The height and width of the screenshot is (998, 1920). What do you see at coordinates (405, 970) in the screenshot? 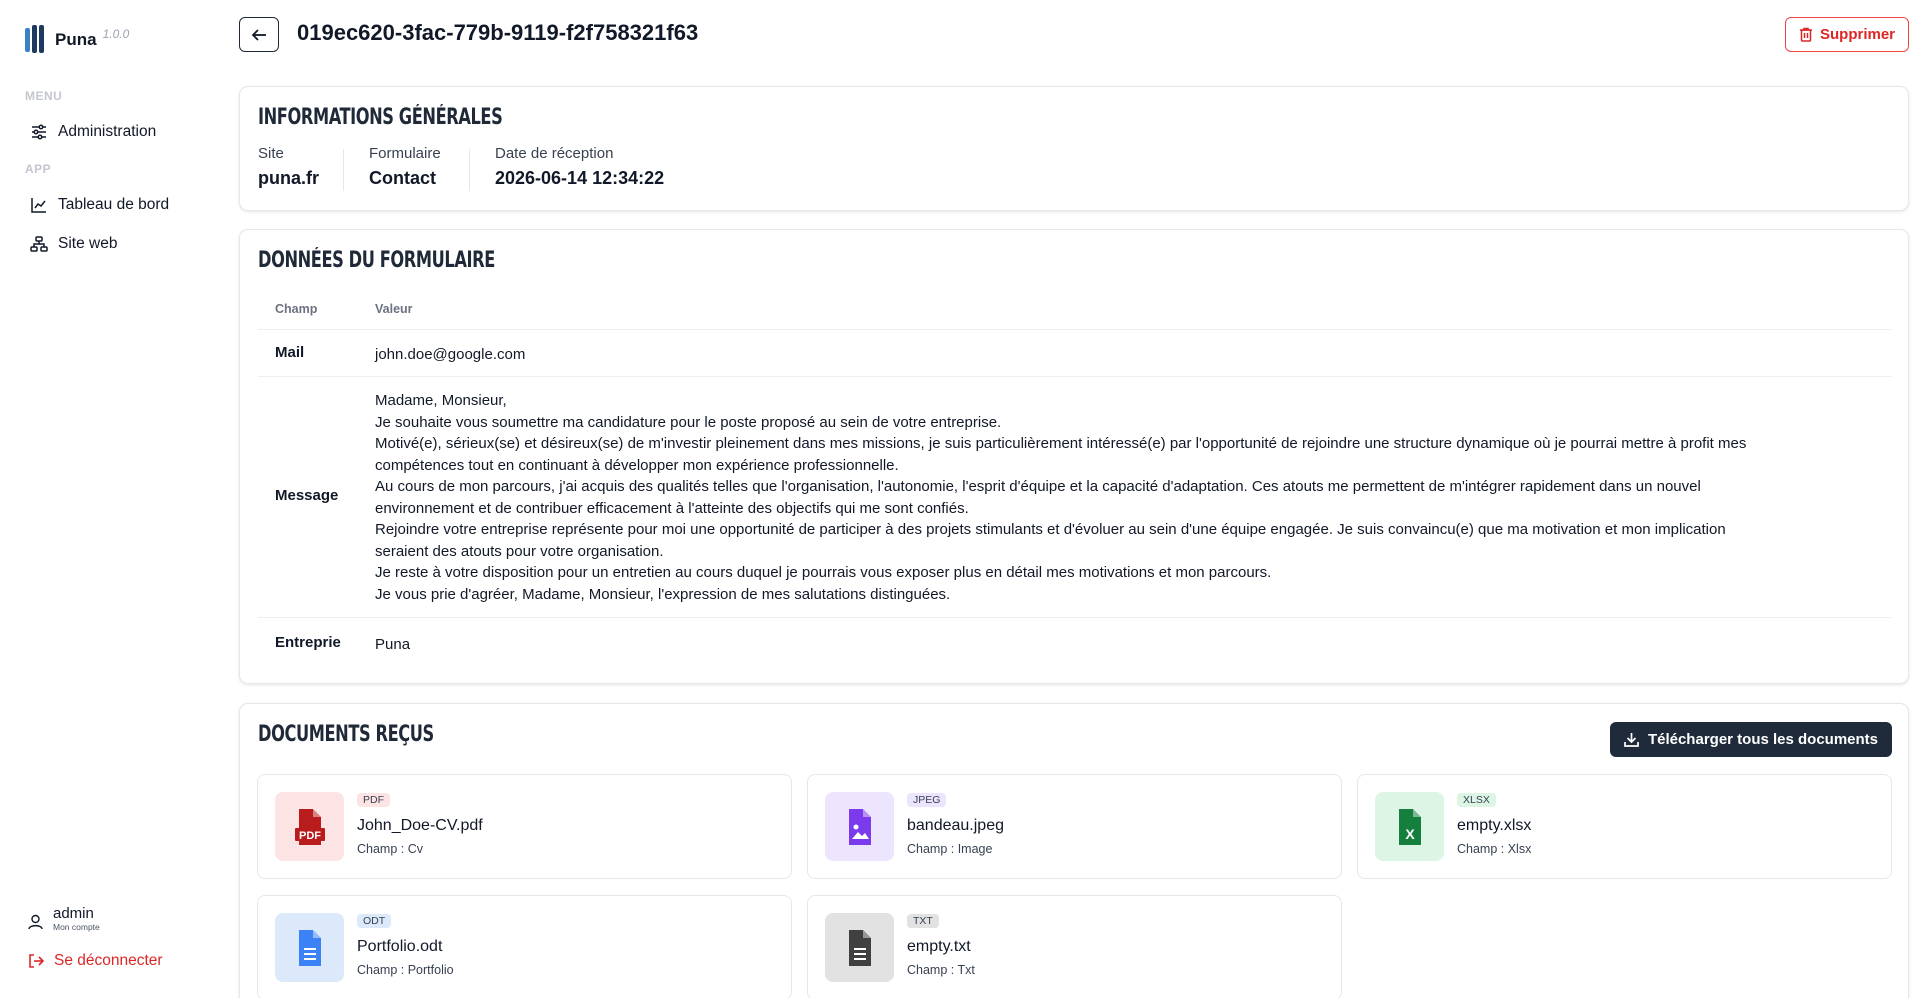
I see `document-field: Champ : Portfolio` at bounding box center [405, 970].